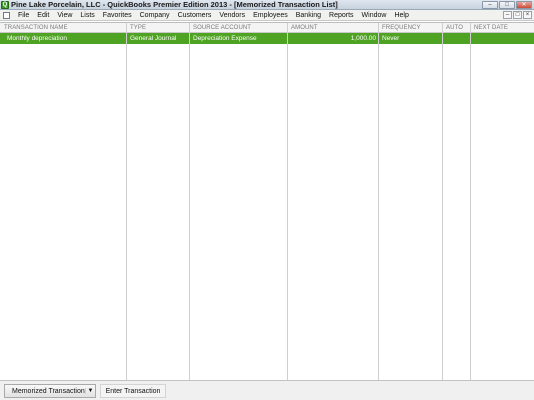 The image size is (534, 400). I want to click on cell-source-account: Depreciation Expense, so click(225, 38).